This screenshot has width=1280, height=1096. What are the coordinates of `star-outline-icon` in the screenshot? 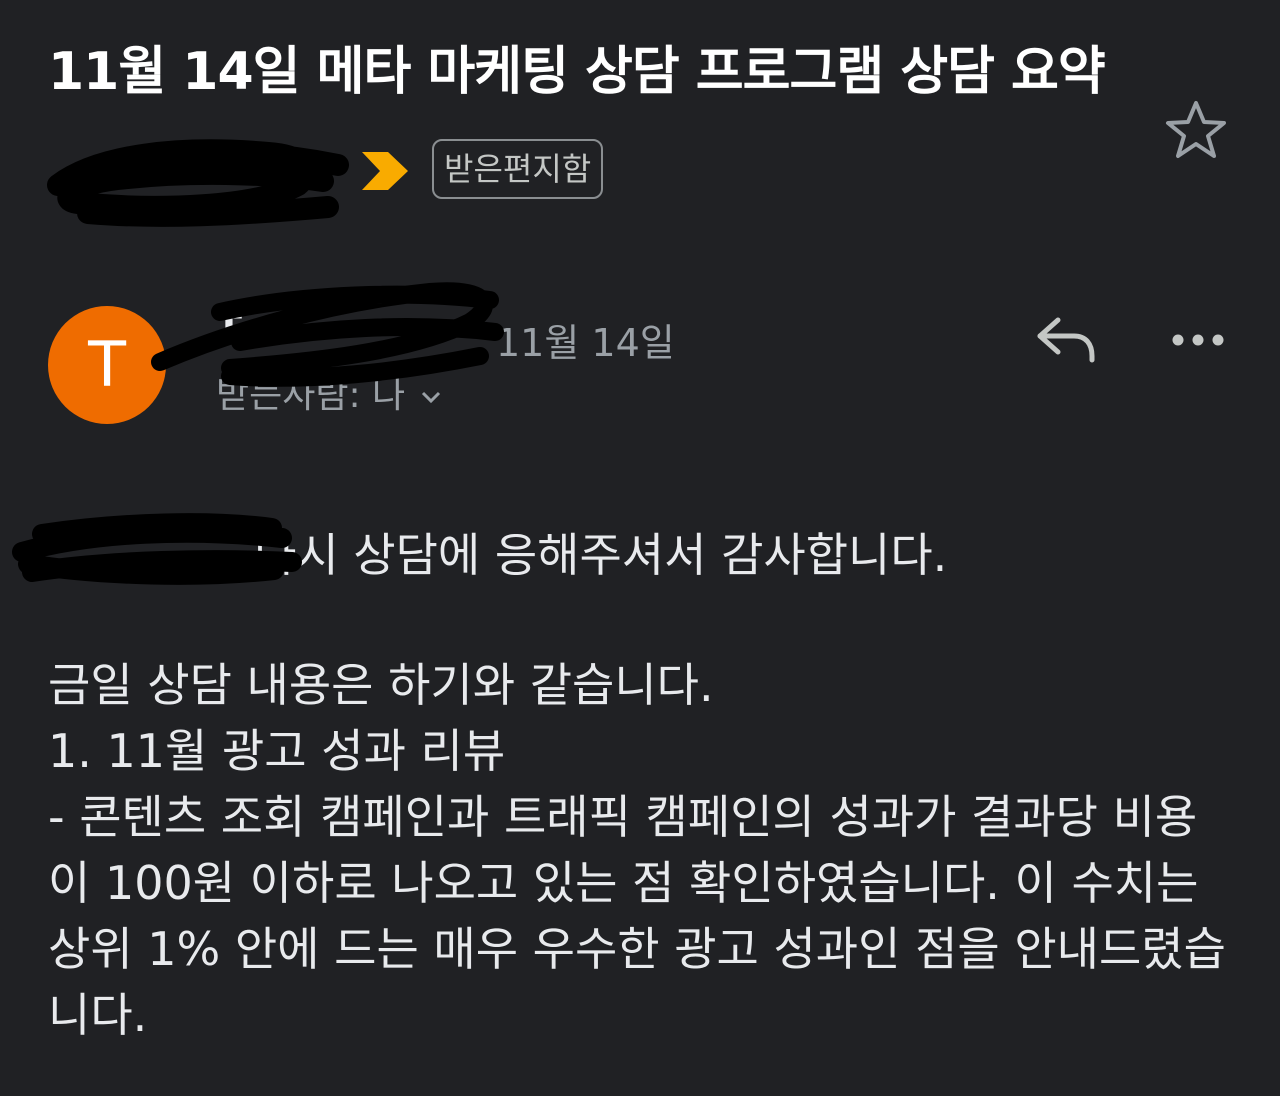 It's located at (1196, 129).